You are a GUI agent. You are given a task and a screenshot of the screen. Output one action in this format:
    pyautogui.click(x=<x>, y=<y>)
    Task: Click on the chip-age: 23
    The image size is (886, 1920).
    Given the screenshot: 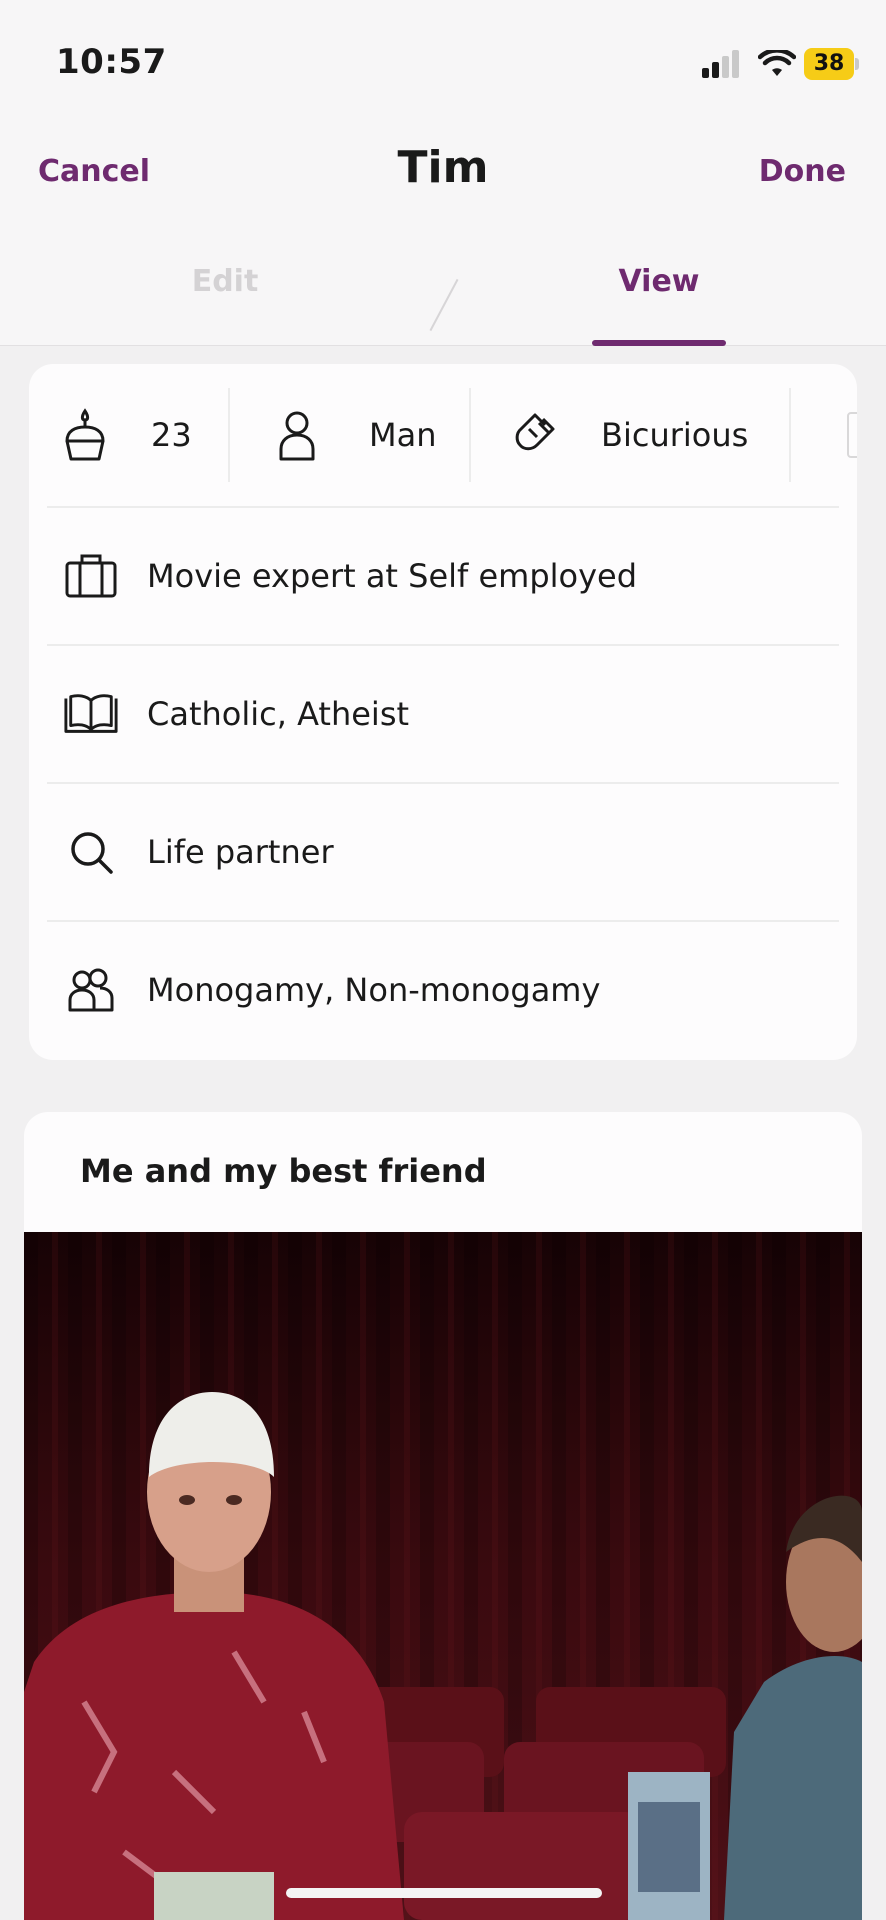 What is the action you would take?
    pyautogui.click(x=126, y=435)
    